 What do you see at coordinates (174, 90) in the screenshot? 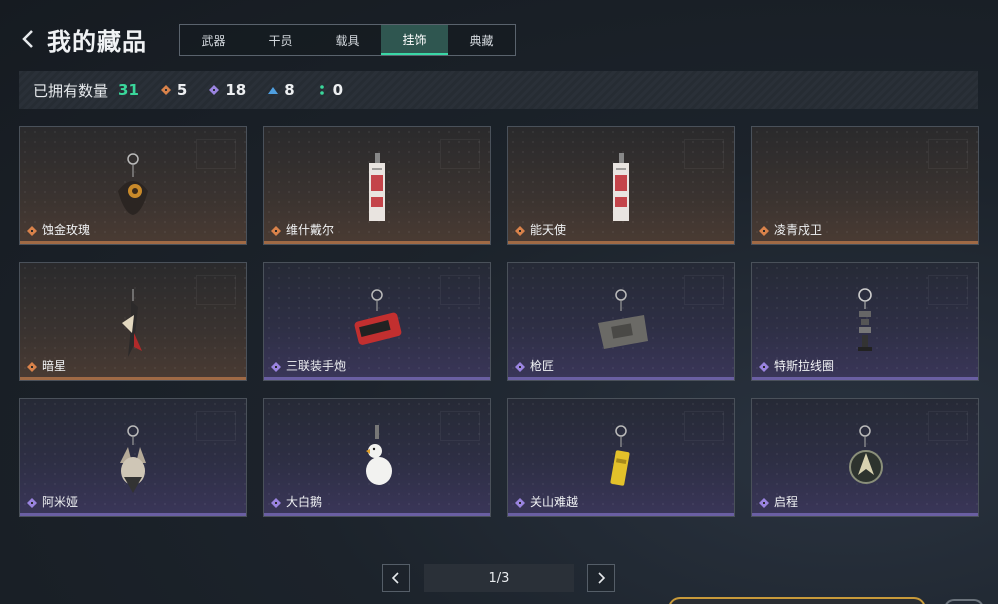
I see `stat-orange: 5` at bounding box center [174, 90].